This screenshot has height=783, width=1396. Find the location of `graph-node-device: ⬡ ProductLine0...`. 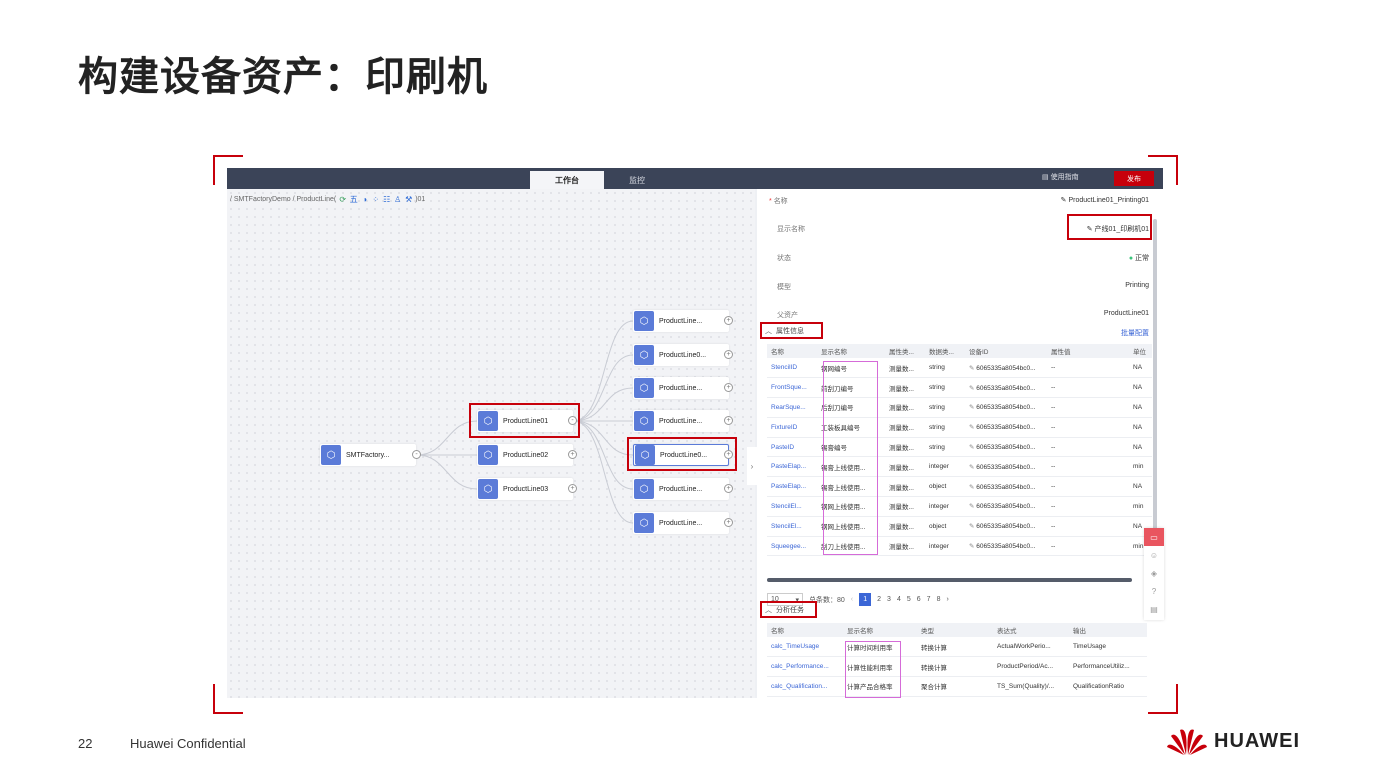

graph-node-device: ⬡ ProductLine0... is located at coordinates (681, 355).